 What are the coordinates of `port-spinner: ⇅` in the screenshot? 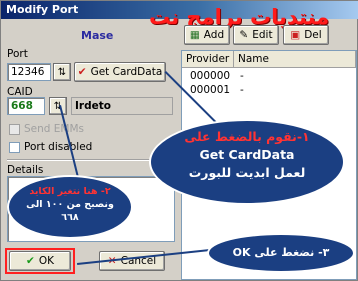 It's located at (62, 72).